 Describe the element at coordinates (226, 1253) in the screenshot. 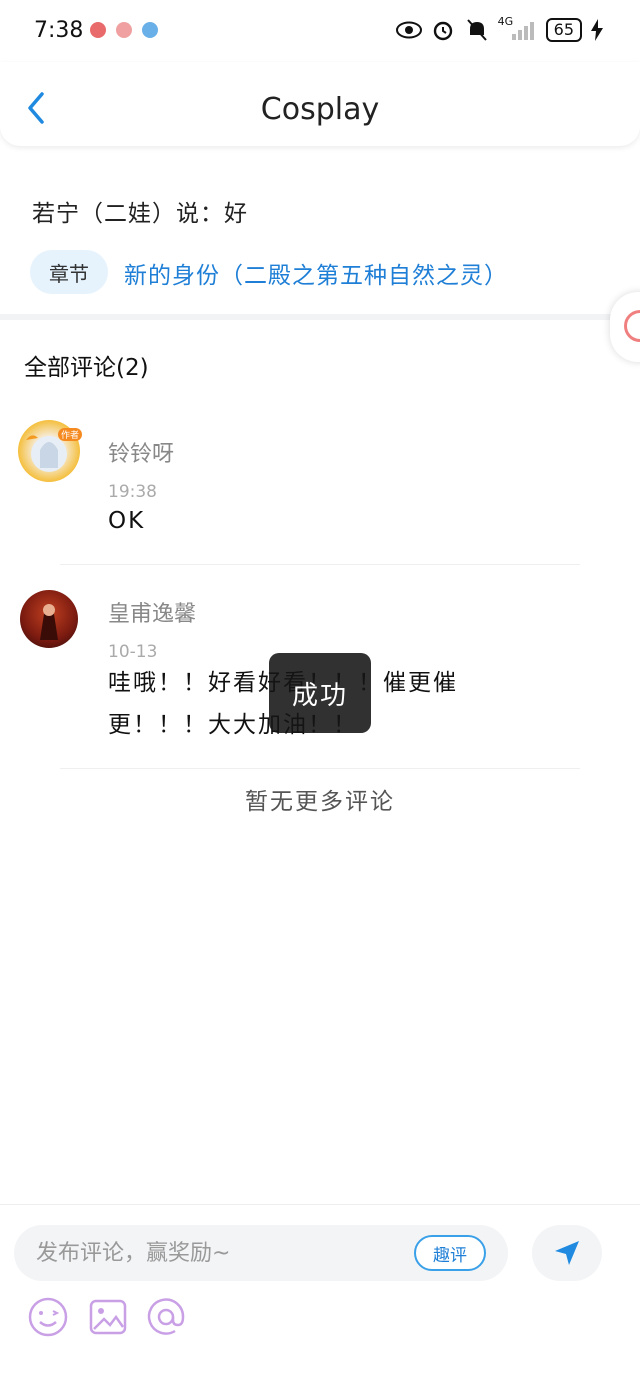

I see `comment-input` at that location.